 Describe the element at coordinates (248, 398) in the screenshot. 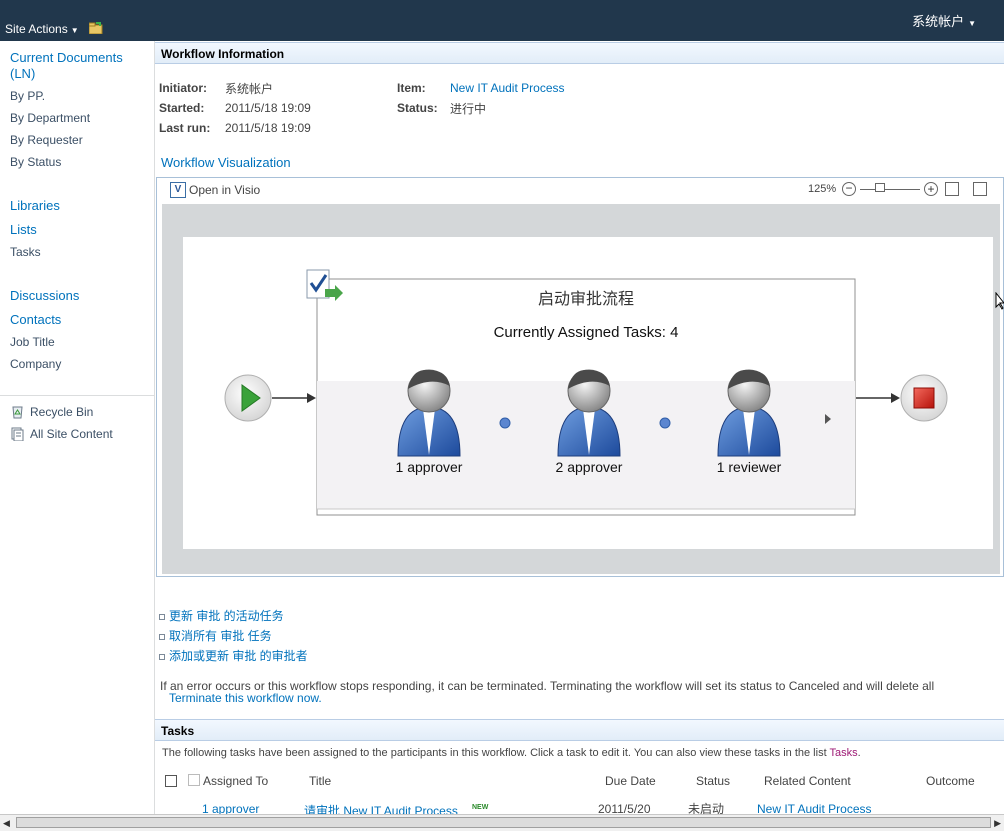

I see `start-shape` at that location.